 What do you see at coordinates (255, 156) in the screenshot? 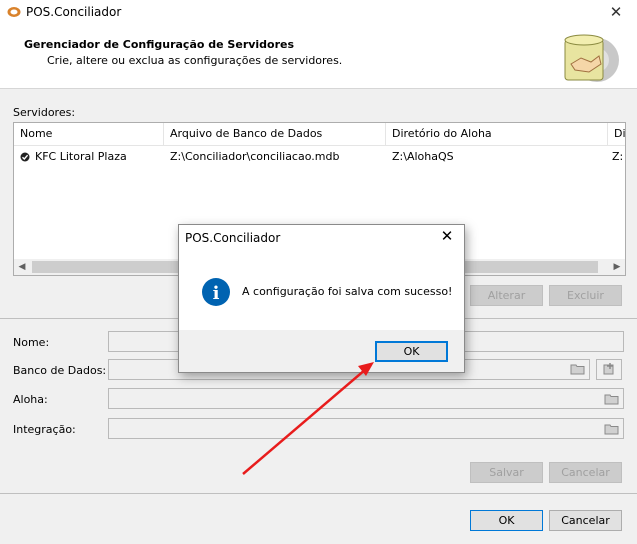
I see `cell-arquivo: Z:\Conciliador\conciliacao.mdb` at bounding box center [255, 156].